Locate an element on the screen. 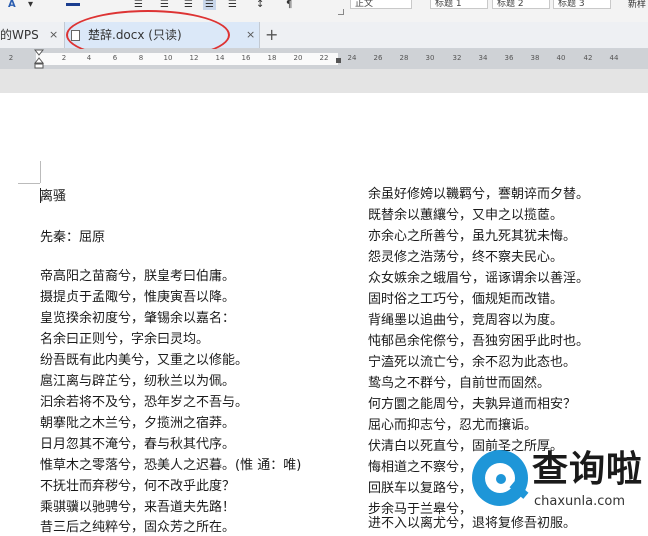 The image size is (648, 536). text-line: 回朕车以复路兮， is located at coordinates (420, 488).